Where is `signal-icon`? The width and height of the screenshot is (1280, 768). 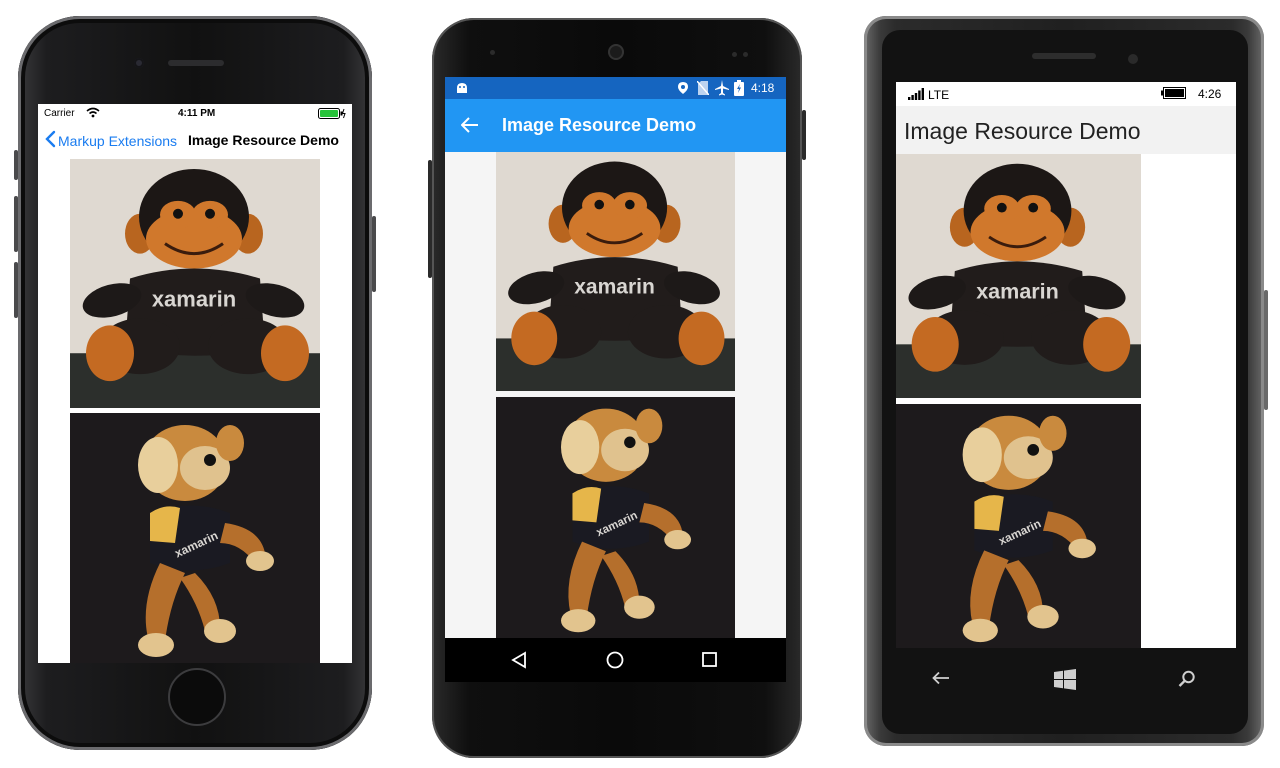
signal-icon is located at coordinates (916, 95).